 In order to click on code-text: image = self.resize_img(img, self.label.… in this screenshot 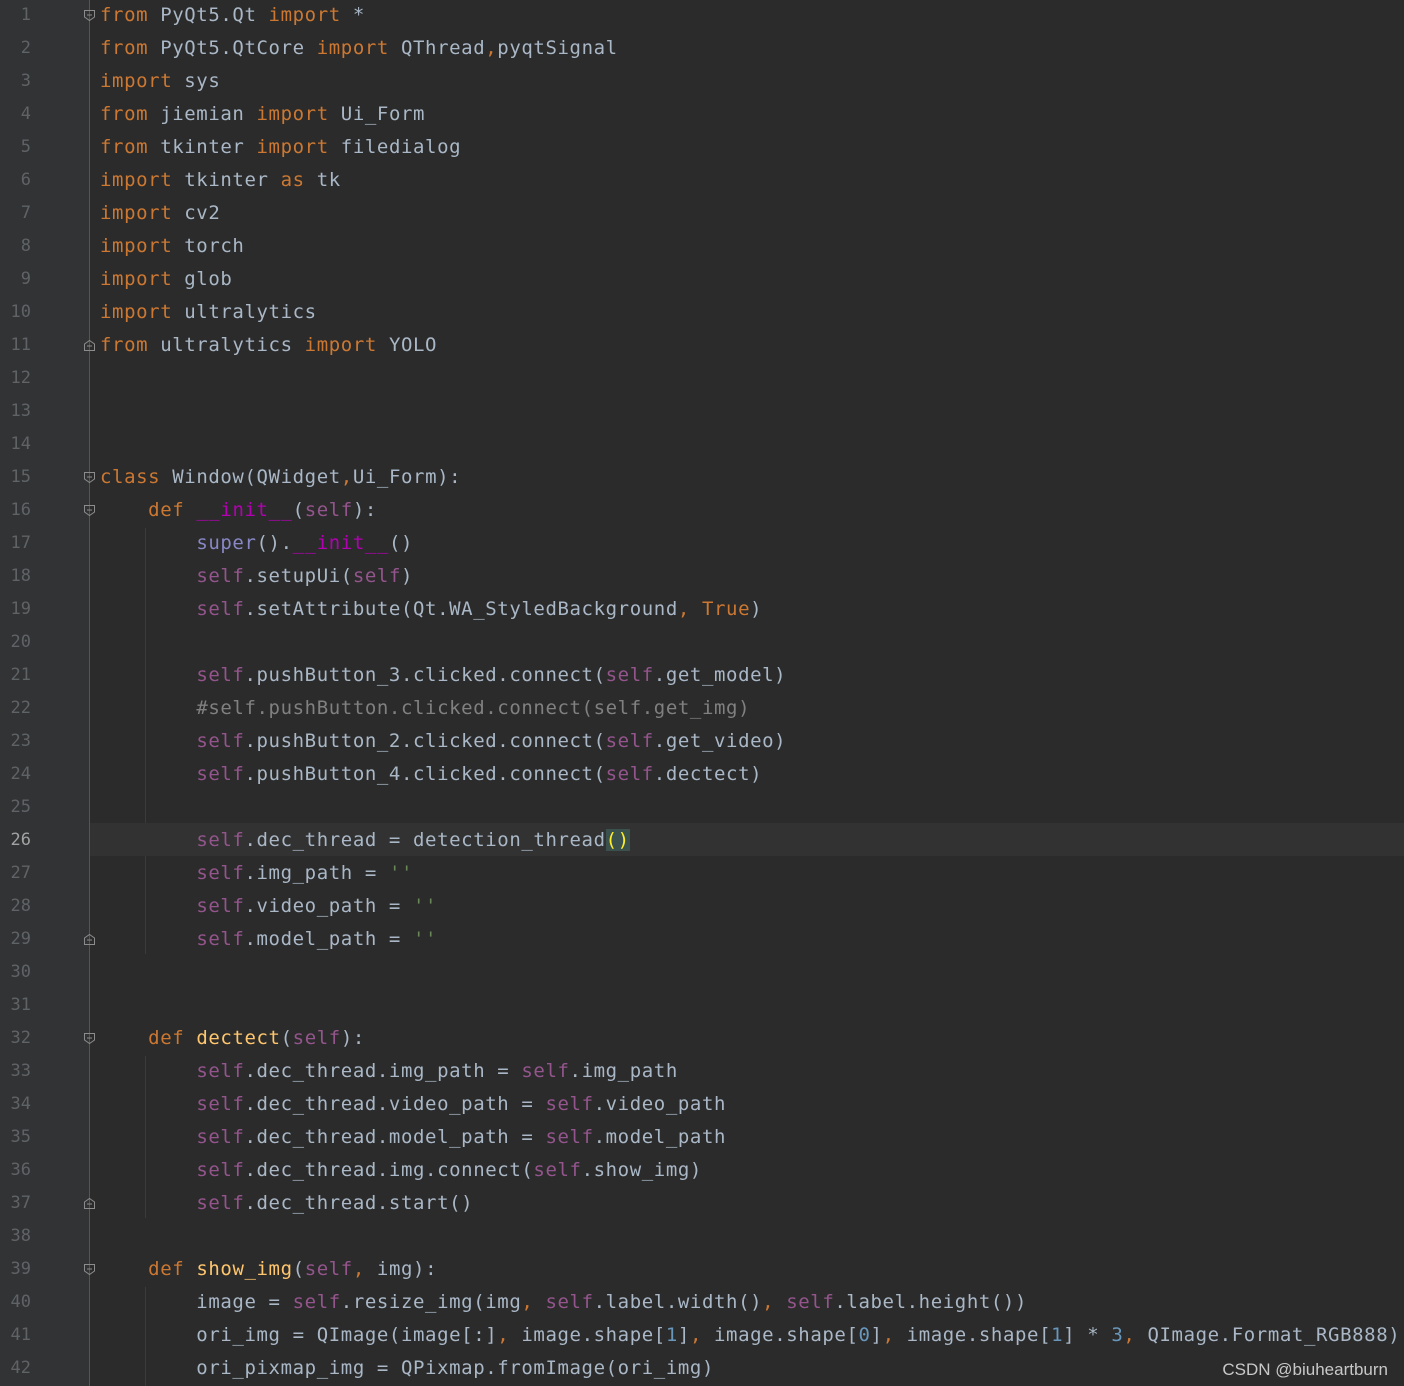, I will do `click(563, 1302)`.